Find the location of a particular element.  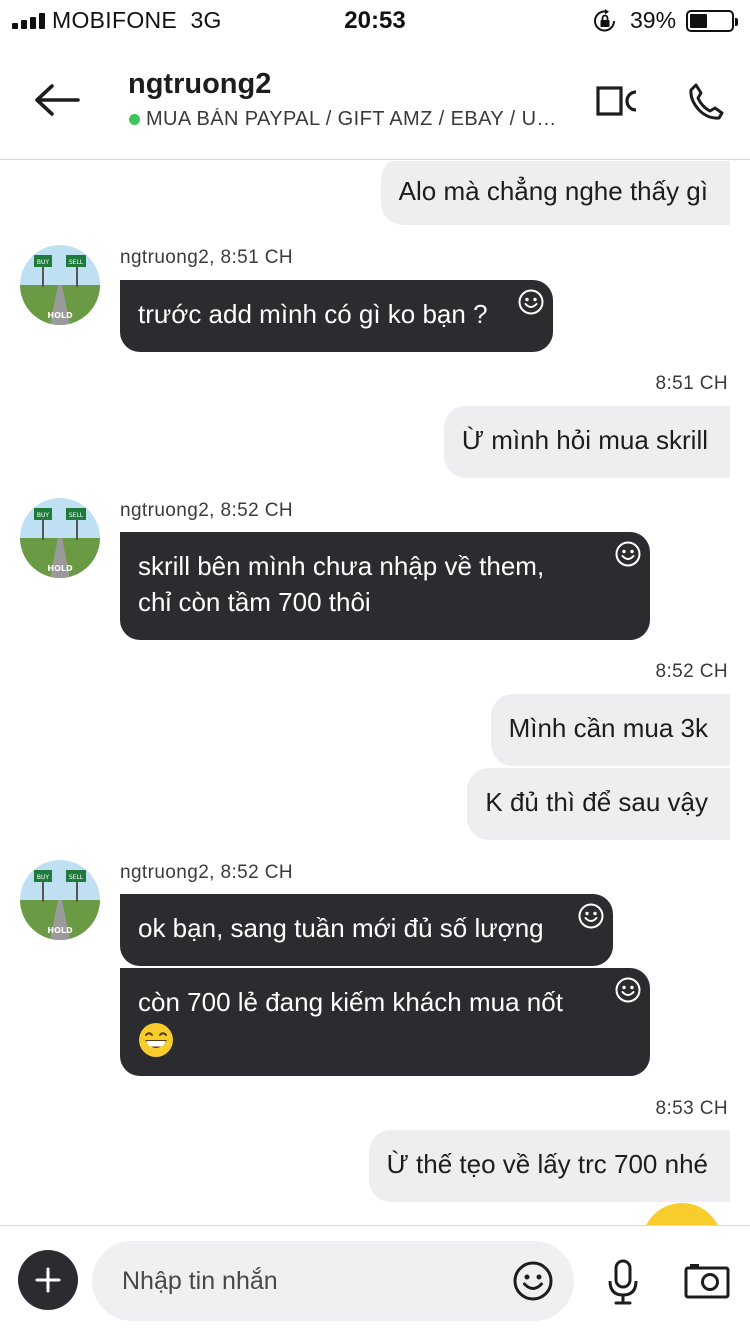

microphone-icon is located at coordinates (623, 1282).